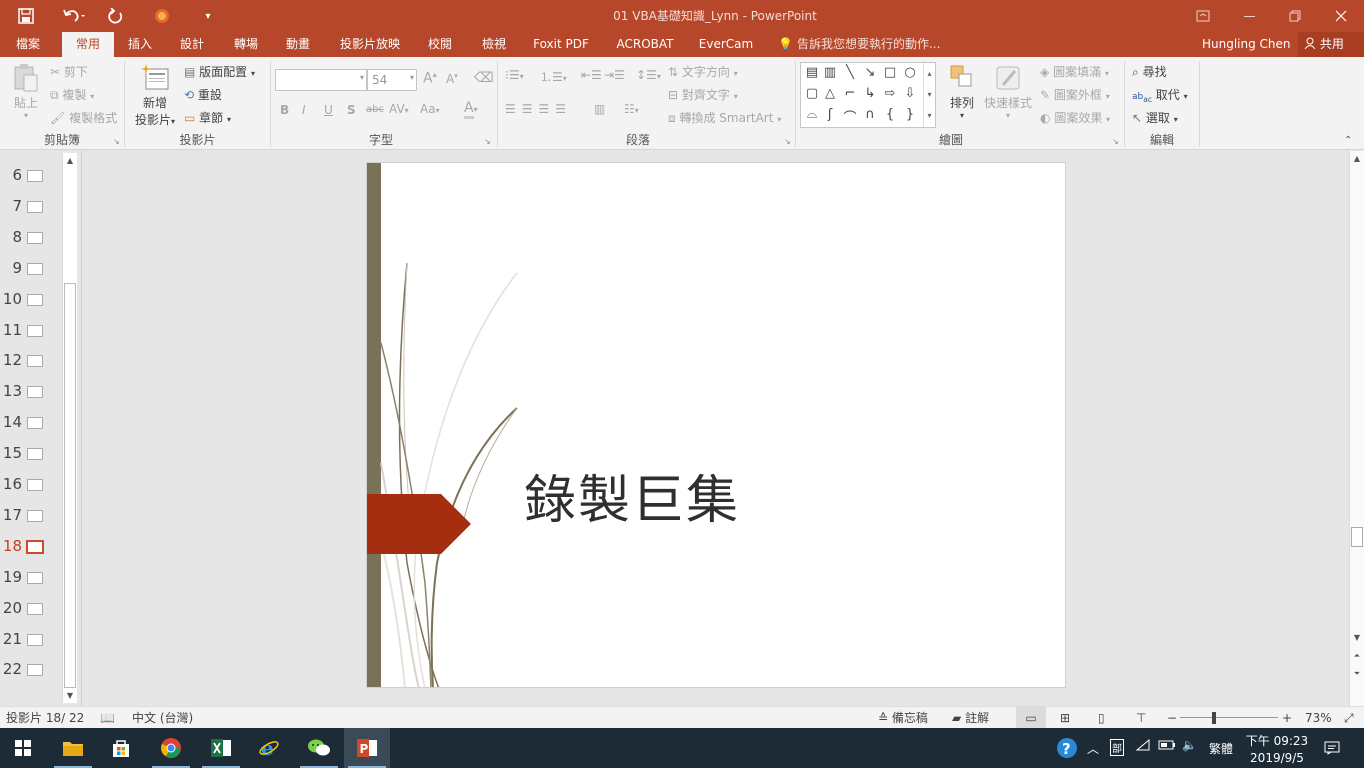 This screenshot has width=1364, height=768. I want to click on rounded-rect-shape-icon: ▢, so click(812, 93).